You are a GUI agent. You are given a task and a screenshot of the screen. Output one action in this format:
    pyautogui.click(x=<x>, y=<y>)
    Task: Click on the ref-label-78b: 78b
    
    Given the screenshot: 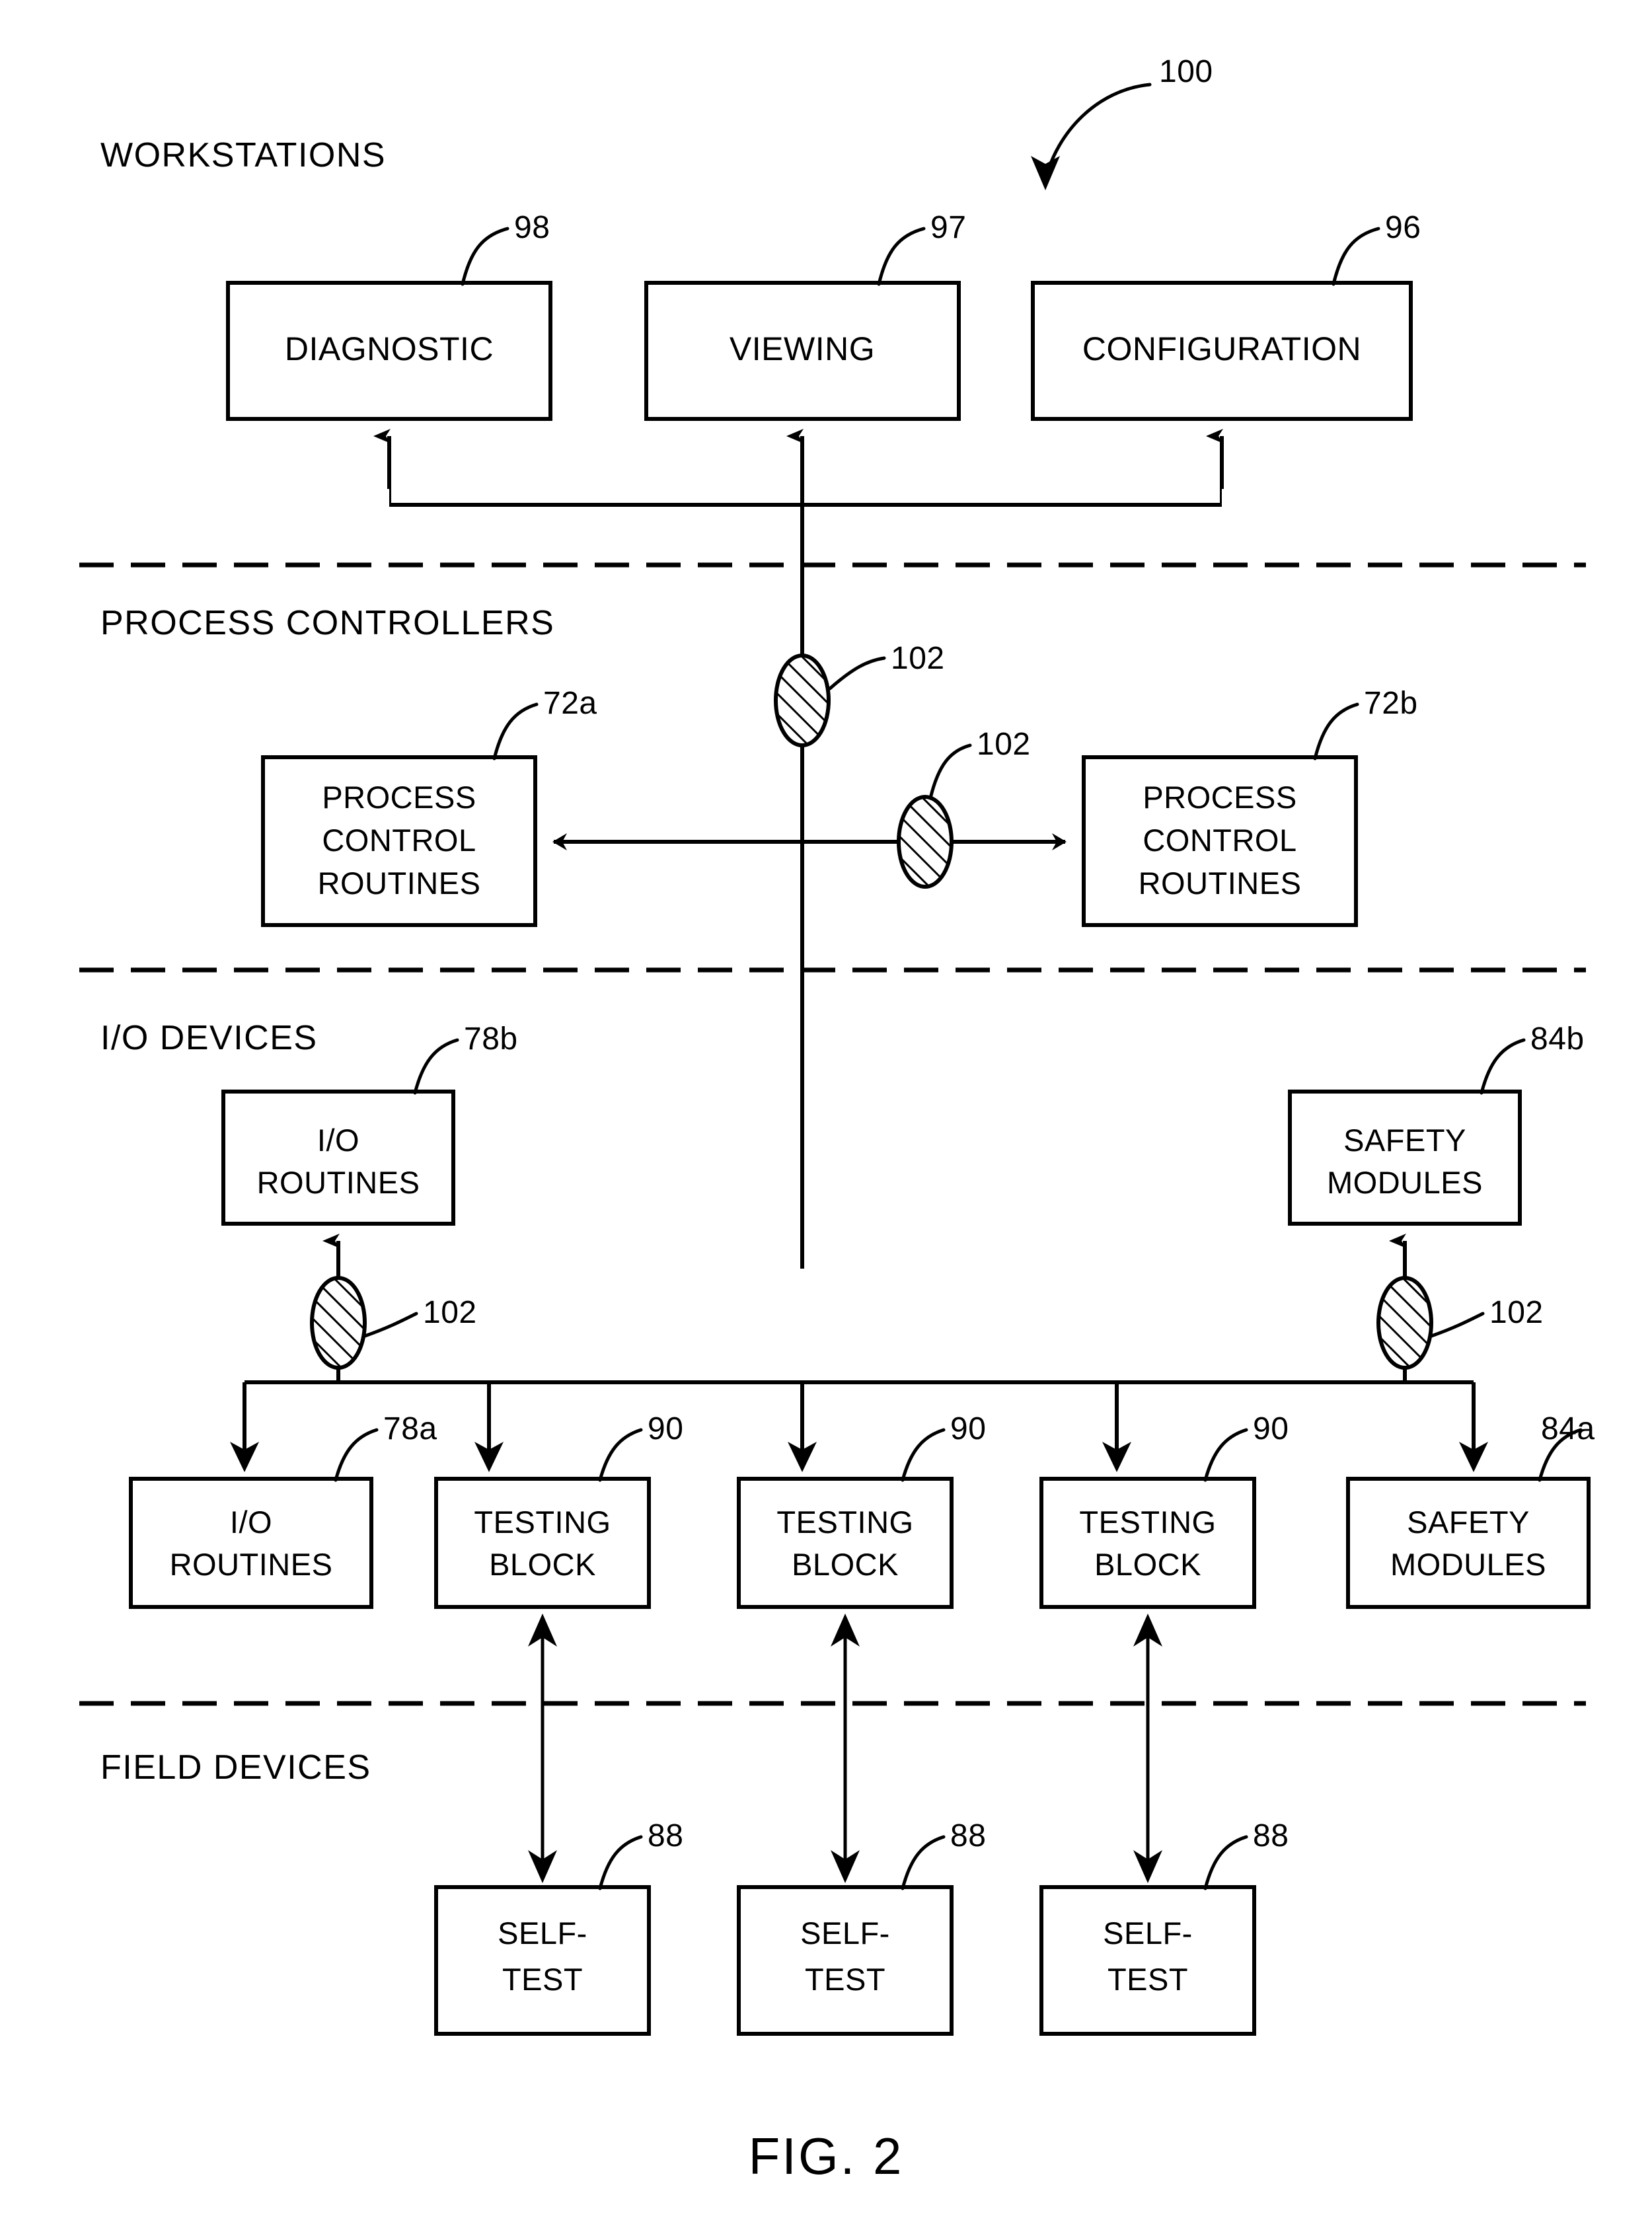 What is the action you would take?
    pyautogui.click(x=491, y=1039)
    